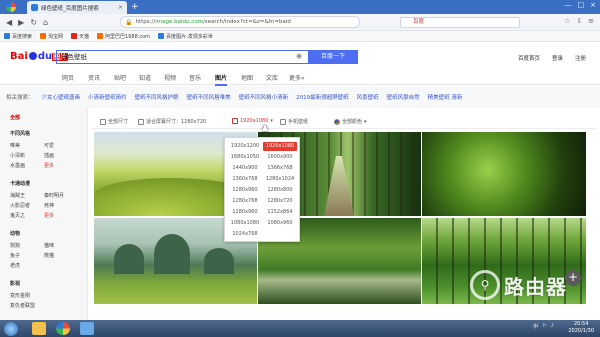 The height and width of the screenshot is (337, 600). What do you see at coordinates (280, 157) in the screenshot?
I see `resolution-option: 1600x900` at bounding box center [280, 157].